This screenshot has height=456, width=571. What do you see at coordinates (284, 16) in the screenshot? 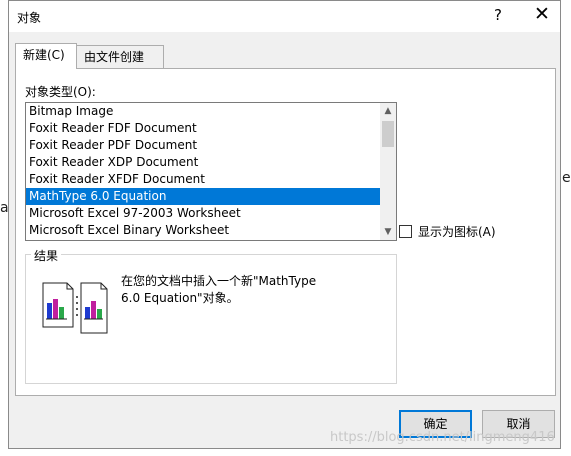
I see `title-bar: 对象 ? ✕` at bounding box center [284, 16].